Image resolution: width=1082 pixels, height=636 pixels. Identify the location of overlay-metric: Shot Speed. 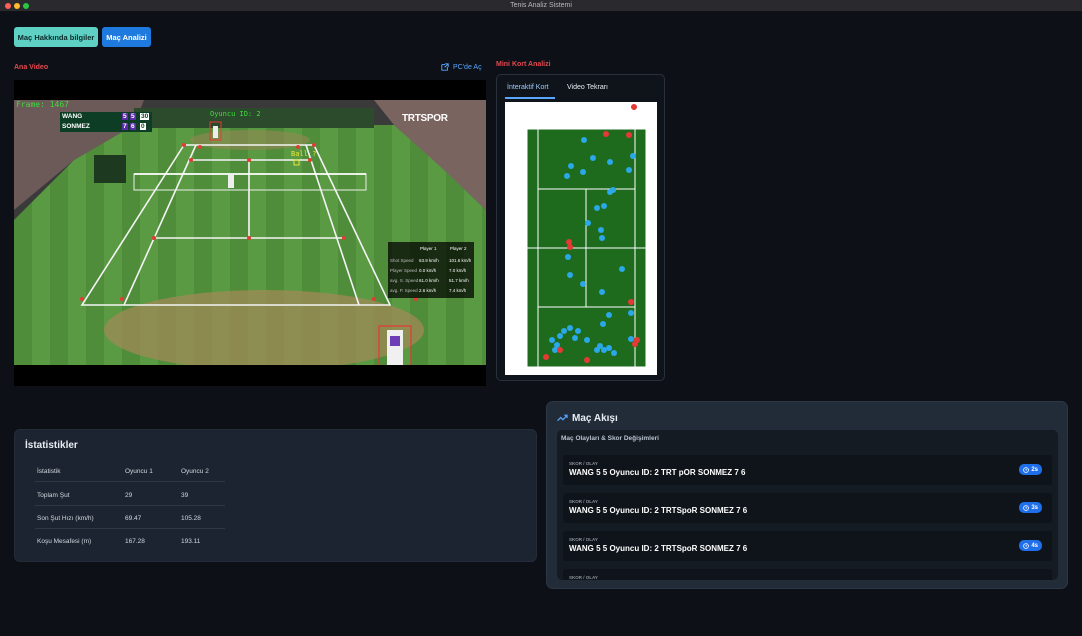
(402, 260).